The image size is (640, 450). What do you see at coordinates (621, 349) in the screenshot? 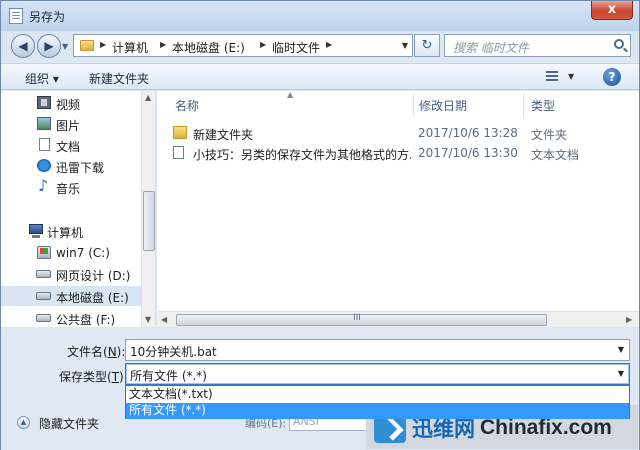
I see `filename-dropdown: ▼` at bounding box center [621, 349].